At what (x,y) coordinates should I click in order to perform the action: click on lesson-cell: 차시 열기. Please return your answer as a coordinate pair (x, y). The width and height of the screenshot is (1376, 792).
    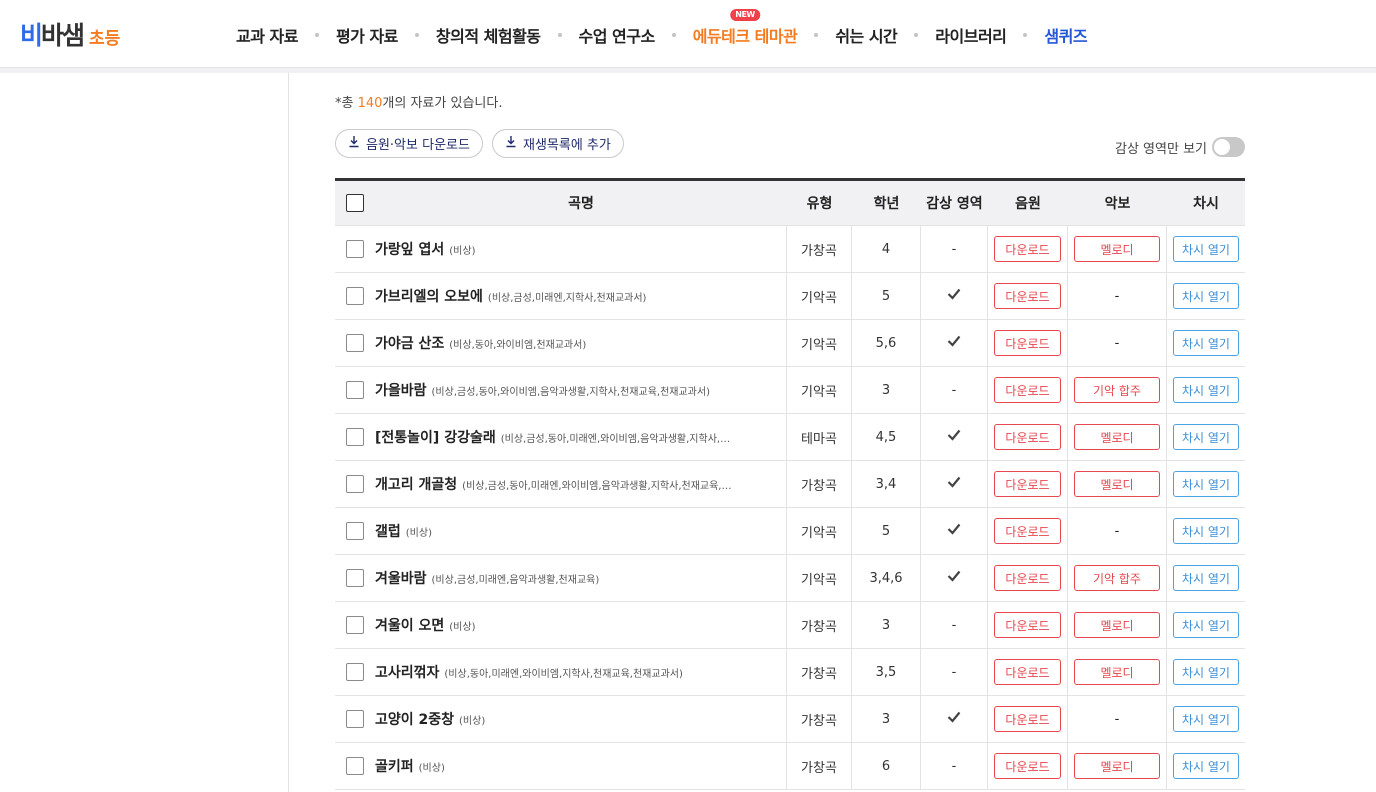
    Looking at the image, I should click on (1206, 531).